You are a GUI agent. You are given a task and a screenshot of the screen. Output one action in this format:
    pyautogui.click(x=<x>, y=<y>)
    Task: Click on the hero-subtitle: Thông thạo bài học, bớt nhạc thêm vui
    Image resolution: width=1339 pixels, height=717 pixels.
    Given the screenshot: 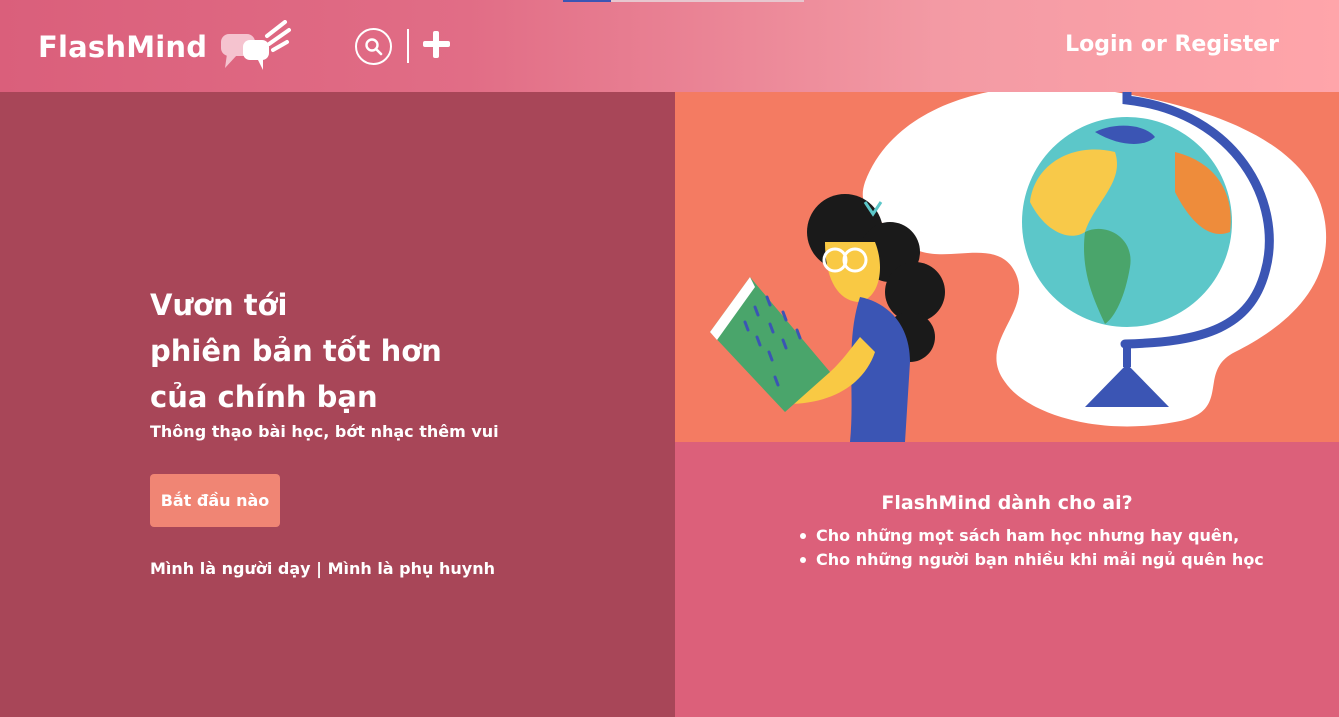 What is the action you would take?
    pyautogui.click(x=324, y=431)
    